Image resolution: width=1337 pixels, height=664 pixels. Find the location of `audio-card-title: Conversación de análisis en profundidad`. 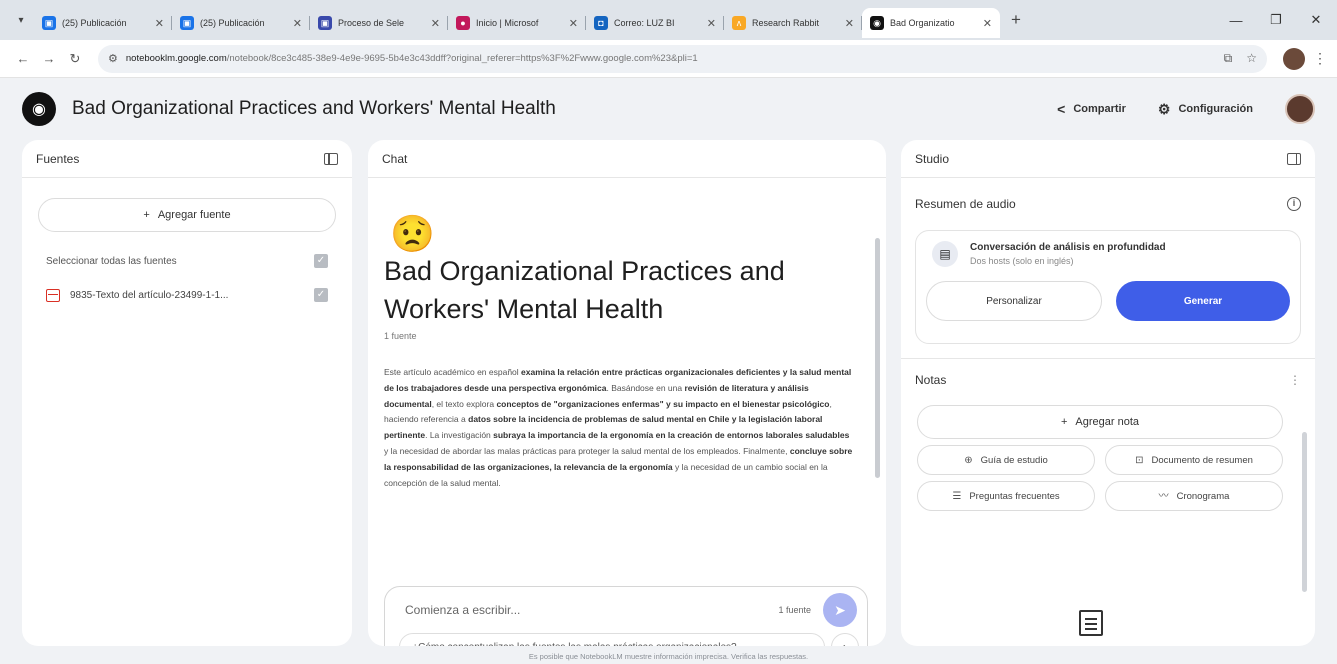

audio-card-title: Conversación de análisis en profundidad is located at coordinates (1068, 247).